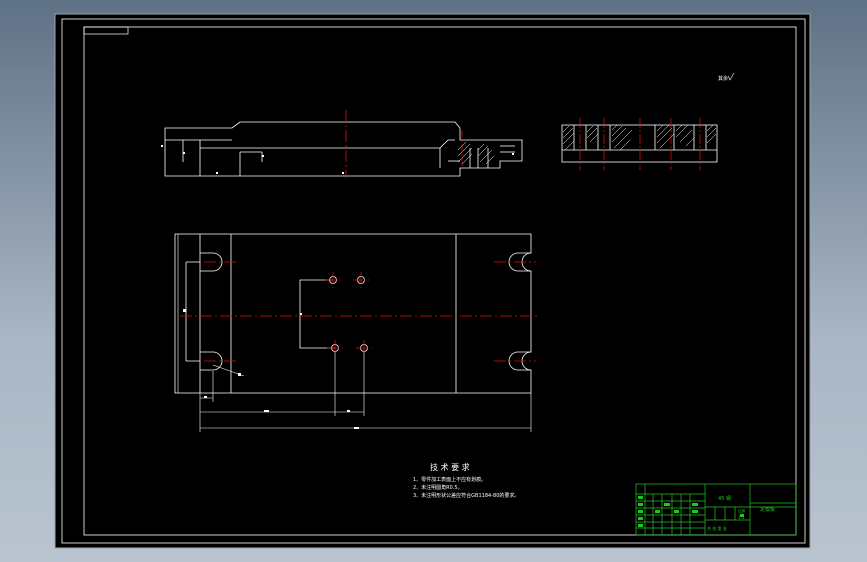  I want to click on tech-requirement-item: 1、零件加工表面上不应有划痕。, so click(449, 479).